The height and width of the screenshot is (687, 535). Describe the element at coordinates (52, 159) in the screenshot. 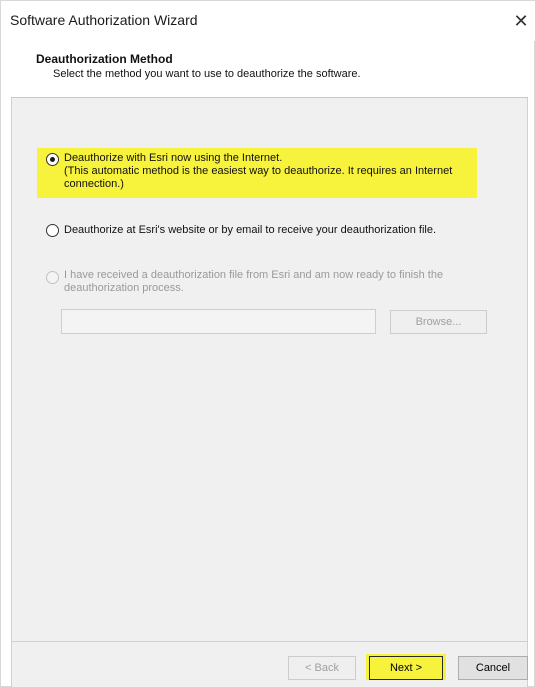

I see `radio-deauthorize-internet` at that location.